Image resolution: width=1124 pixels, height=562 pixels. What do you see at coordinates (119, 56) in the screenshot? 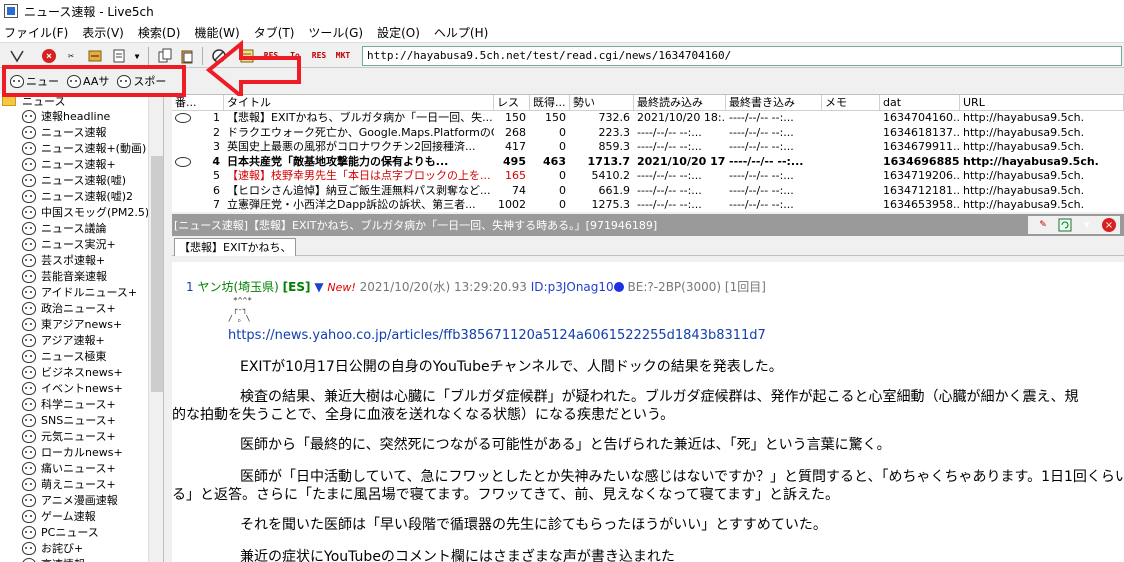
I see `edit-icon` at bounding box center [119, 56].